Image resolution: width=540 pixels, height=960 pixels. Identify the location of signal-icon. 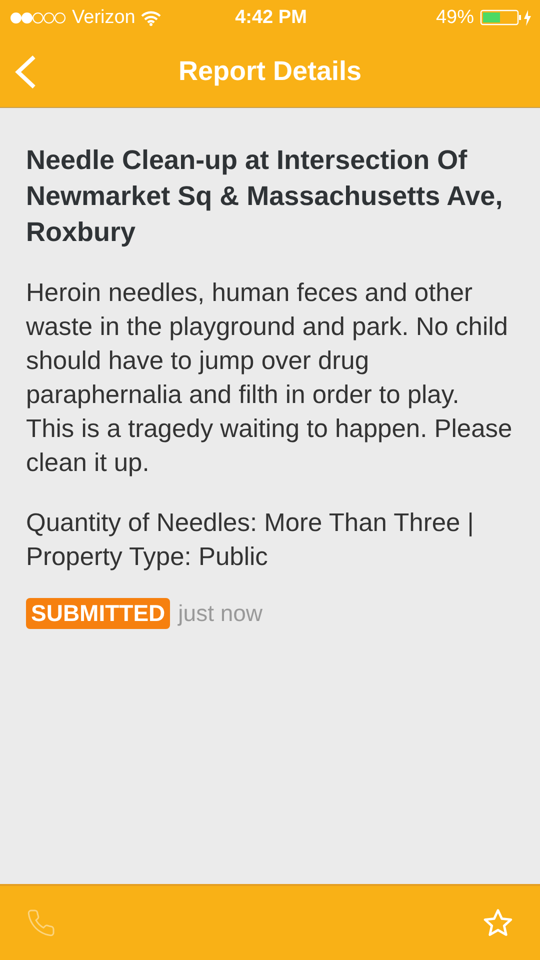
(38, 18).